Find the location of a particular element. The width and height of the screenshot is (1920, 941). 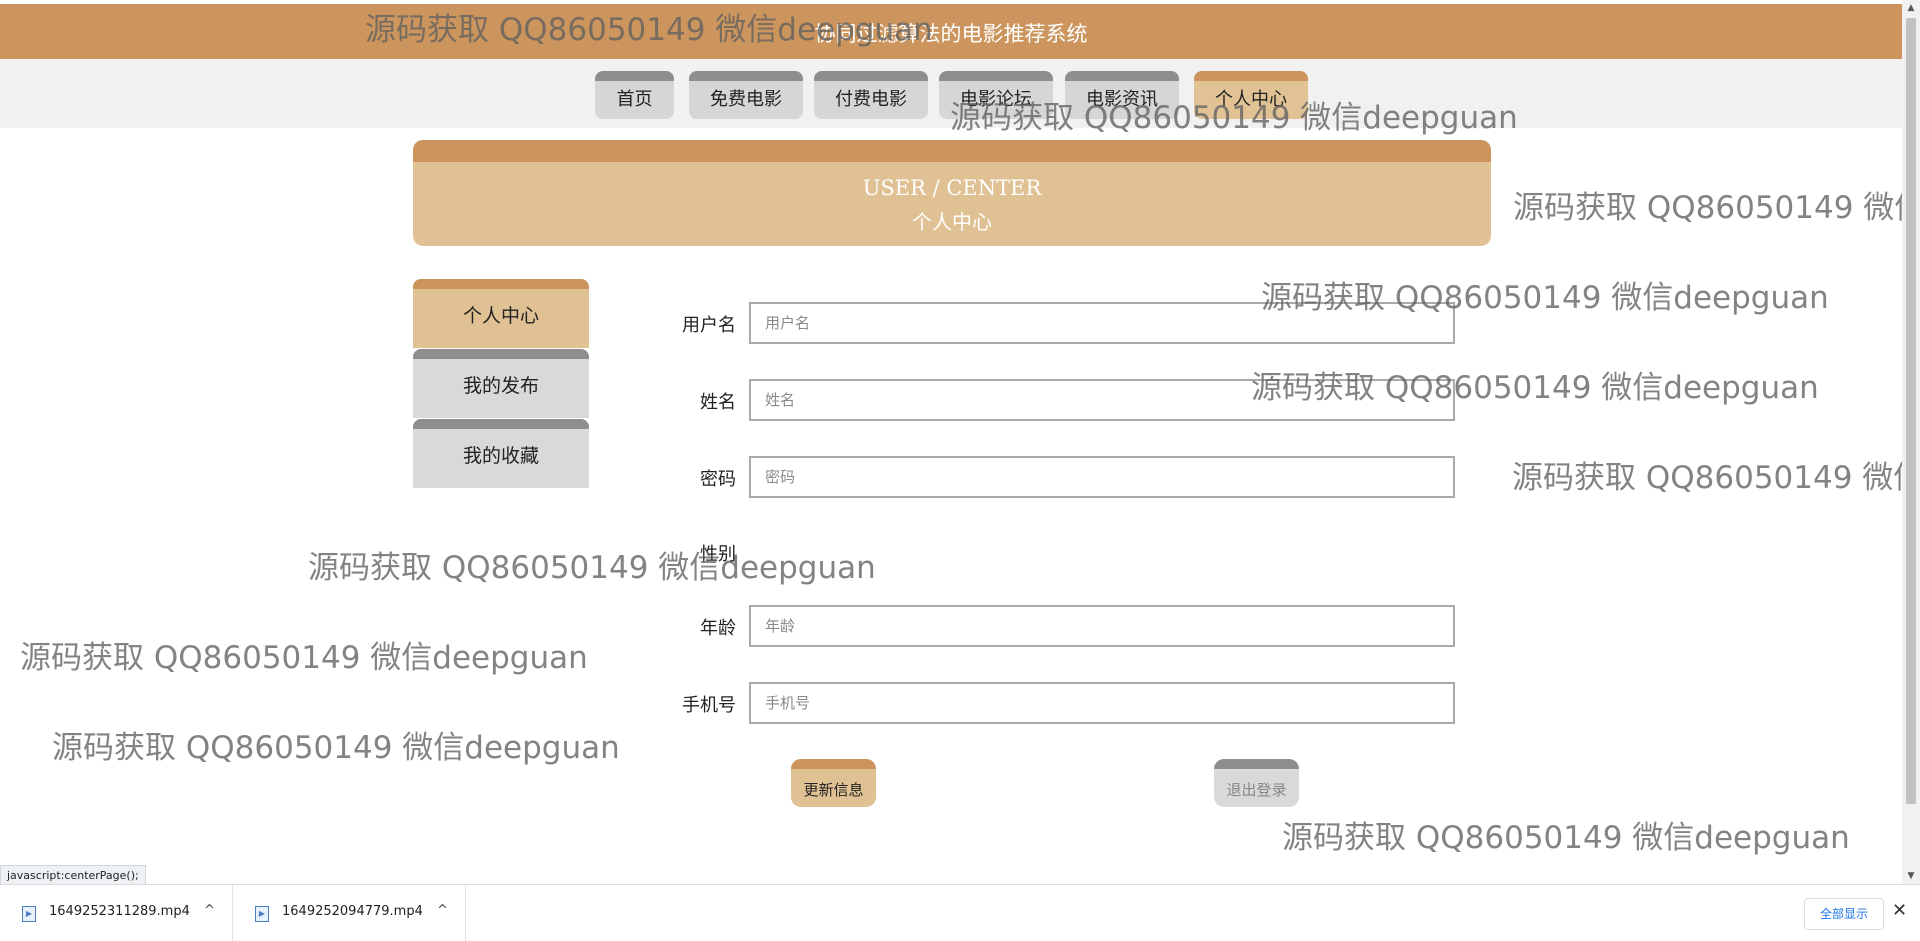

age-label: 年龄 is located at coordinates (718, 628).